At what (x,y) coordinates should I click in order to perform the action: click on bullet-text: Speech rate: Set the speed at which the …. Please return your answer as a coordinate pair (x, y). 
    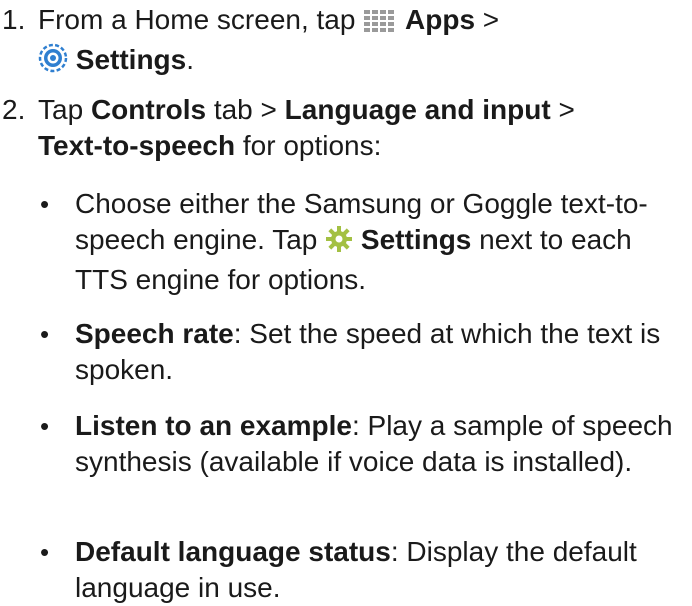
    Looking at the image, I should click on (377, 352).